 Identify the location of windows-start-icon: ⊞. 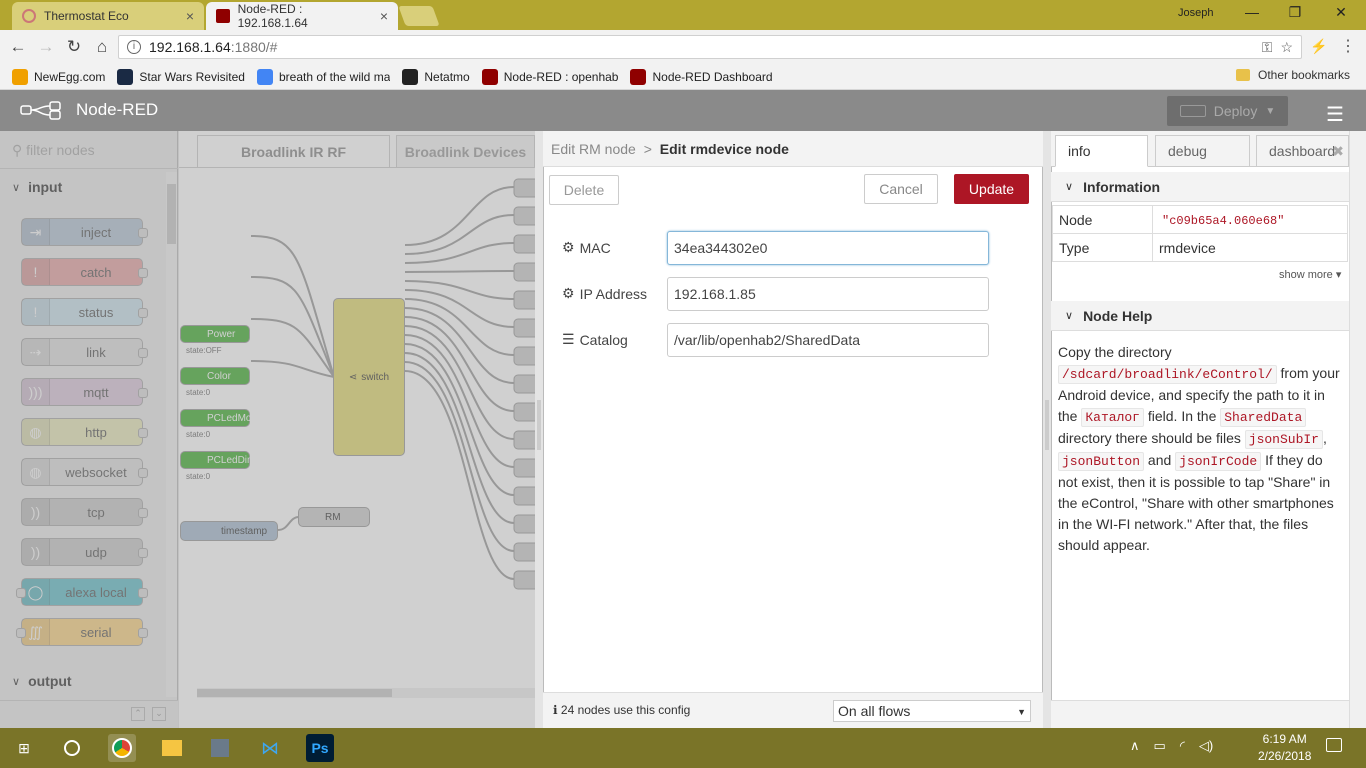
(24, 748).